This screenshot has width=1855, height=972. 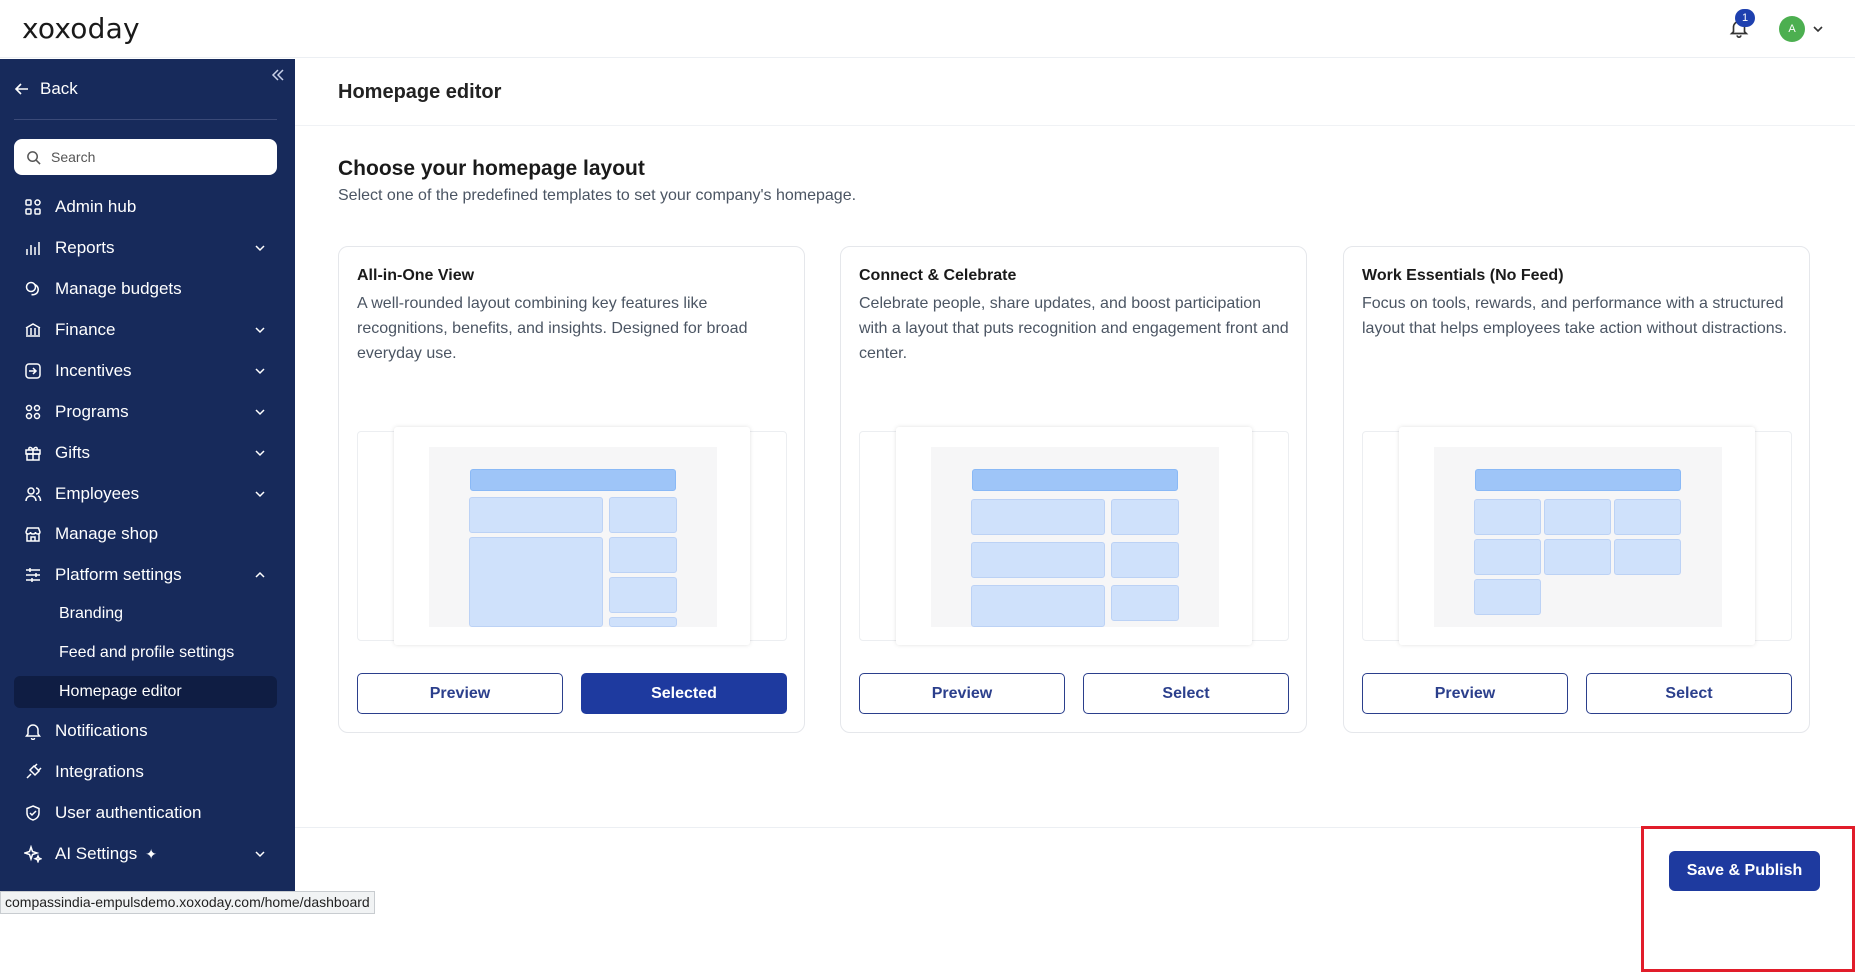 What do you see at coordinates (85, 329) in the screenshot?
I see `sidebar-item-label: Finance` at bounding box center [85, 329].